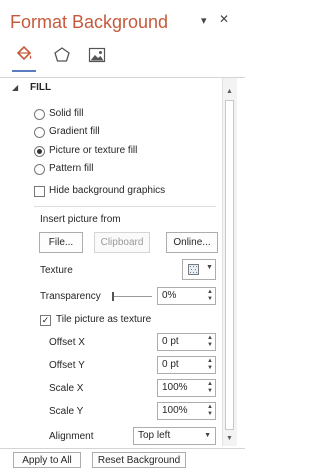 This screenshot has height=468, width=320. Describe the element at coordinates (170, 341) in the screenshot. I see `offset-x-value: 0 pt` at that location.